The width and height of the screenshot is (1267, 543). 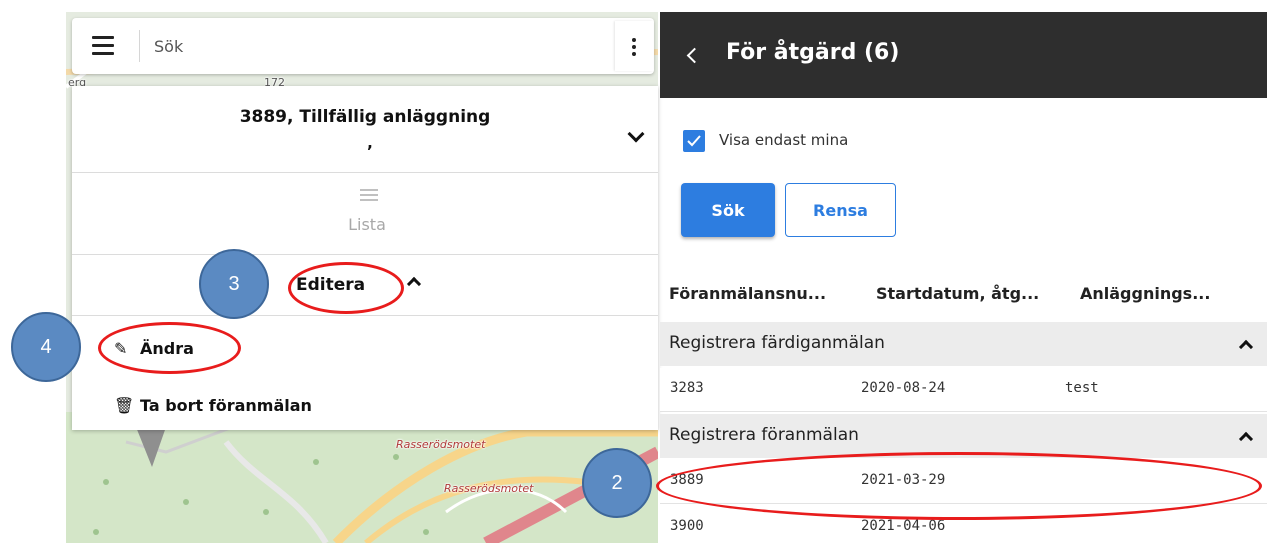 What do you see at coordinates (764, 435) in the screenshot?
I see `group-label: Registrera föranmälan` at bounding box center [764, 435].